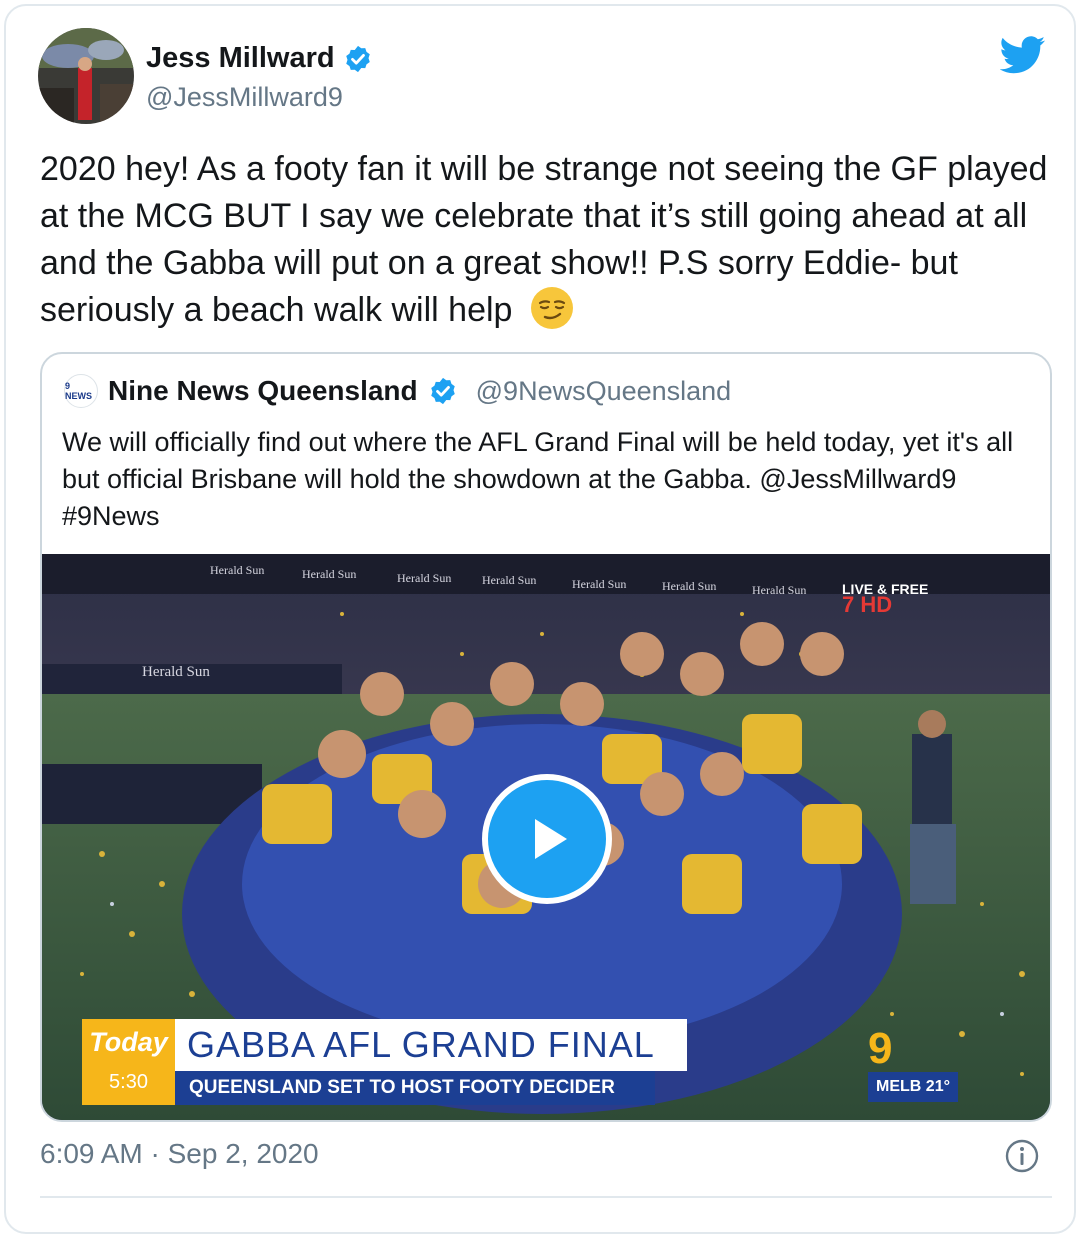  What do you see at coordinates (78, 391) in the screenshot?
I see `nine-news-logo-text: 9 NEWS` at bounding box center [78, 391].